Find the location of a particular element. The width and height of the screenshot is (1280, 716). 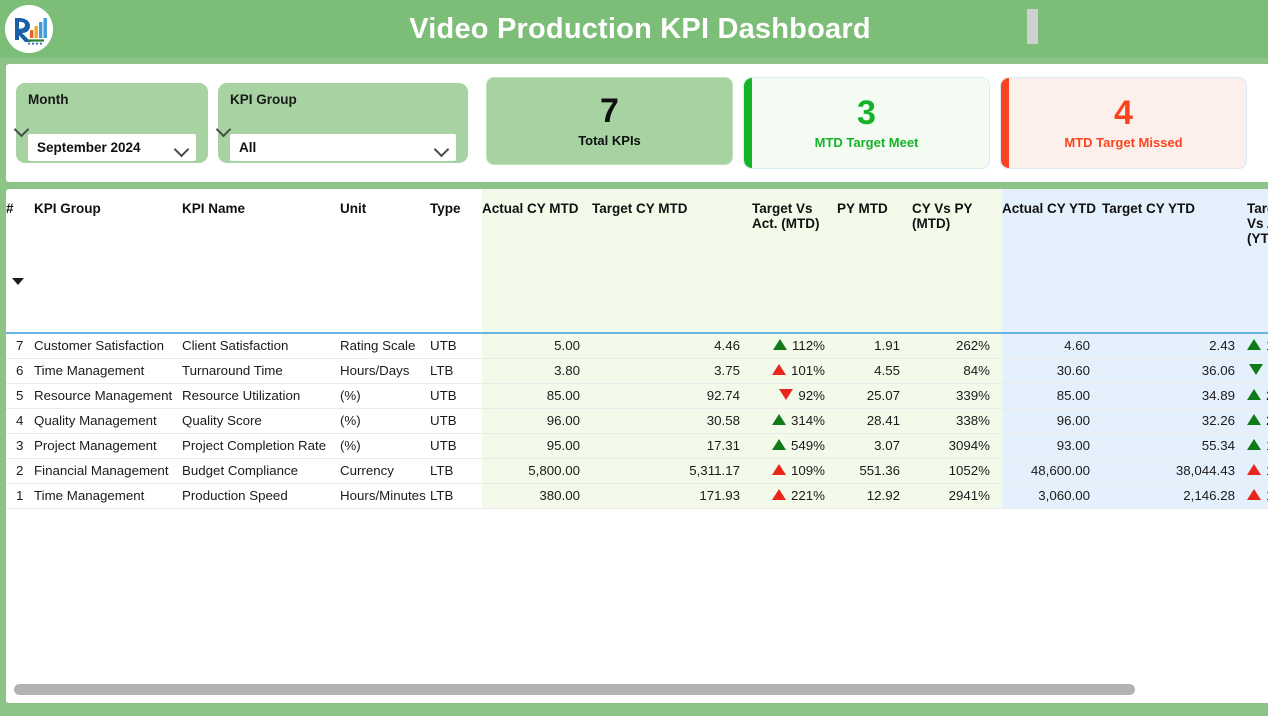

card-mtd-target-missed-value: 4 is located at coordinates (1123, 112).